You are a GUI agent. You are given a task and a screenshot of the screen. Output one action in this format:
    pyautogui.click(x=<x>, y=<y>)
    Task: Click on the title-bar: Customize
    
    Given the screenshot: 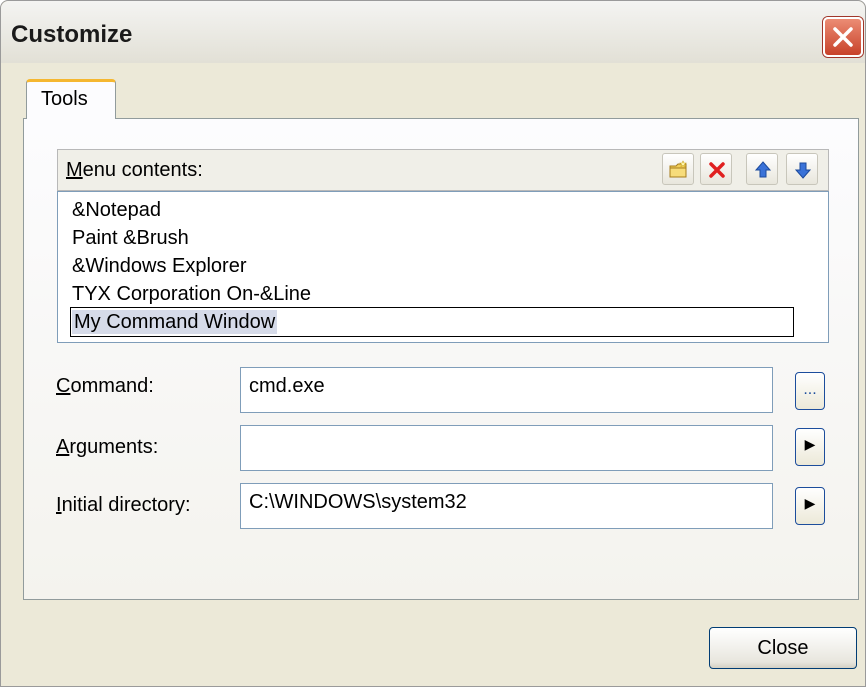 What is the action you would take?
    pyautogui.click(x=433, y=32)
    